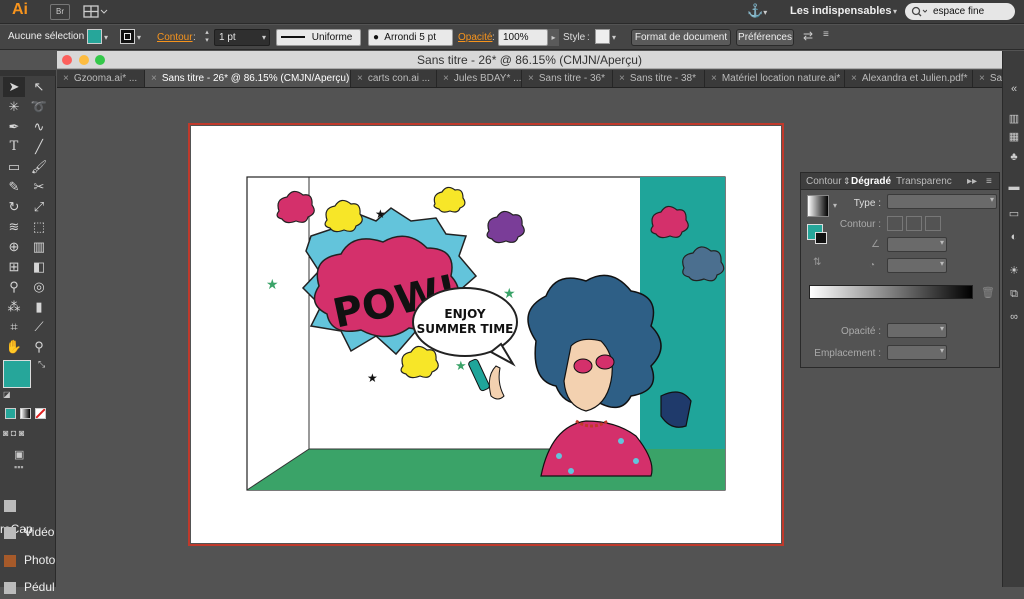 This screenshot has width=1024, height=599. What do you see at coordinates (602, 36) in the screenshot?
I see `graphic-style-swatch` at bounding box center [602, 36].